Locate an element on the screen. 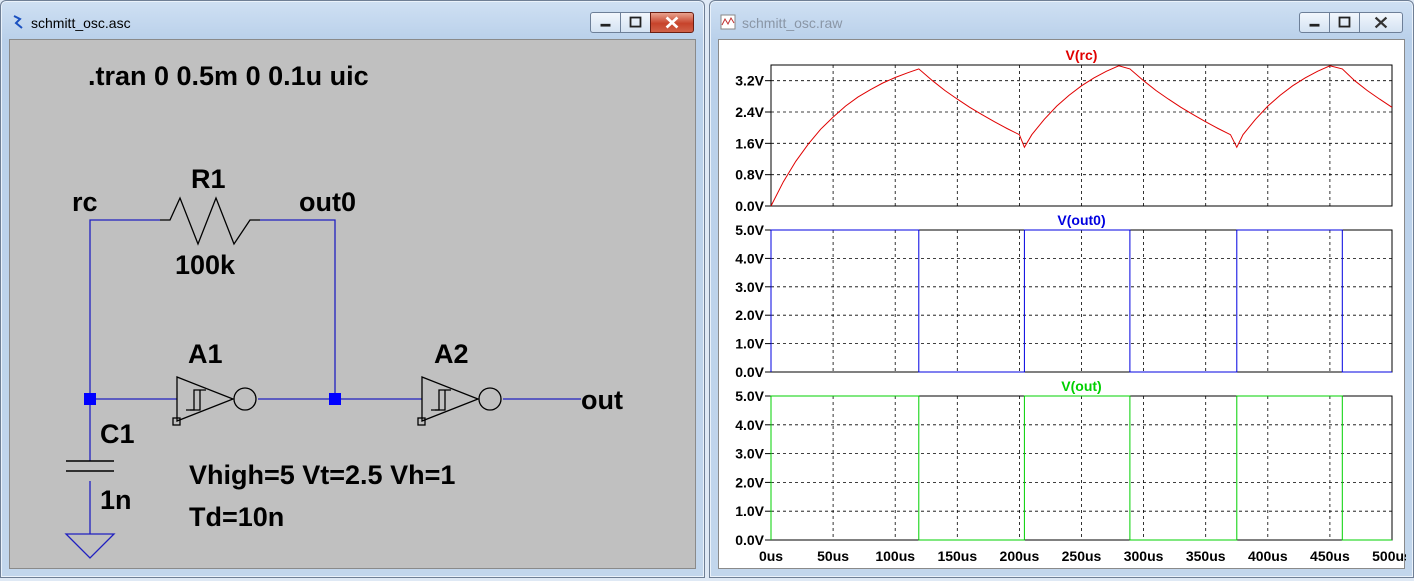 The image size is (1414, 581). x-tick-label: 300us is located at coordinates (1144, 556).